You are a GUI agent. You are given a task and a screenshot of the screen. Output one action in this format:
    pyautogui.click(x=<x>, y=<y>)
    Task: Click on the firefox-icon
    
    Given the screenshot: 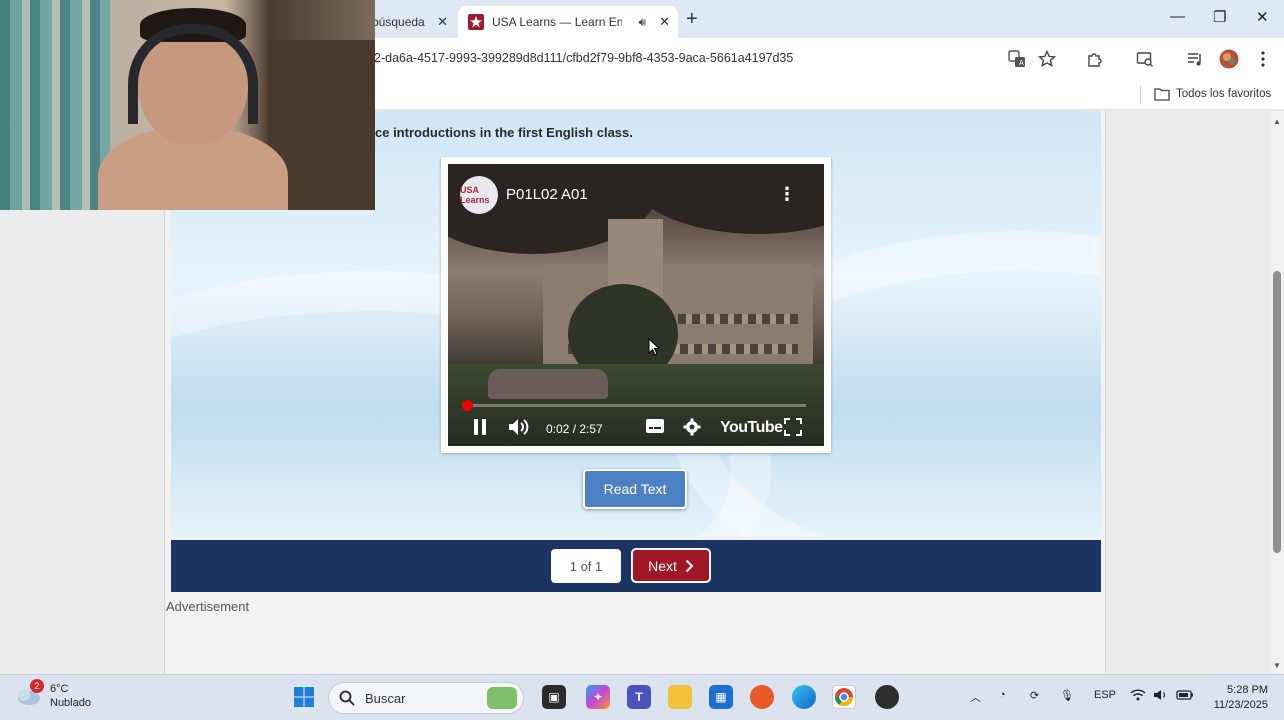 What is the action you would take?
    pyautogui.click(x=762, y=697)
    